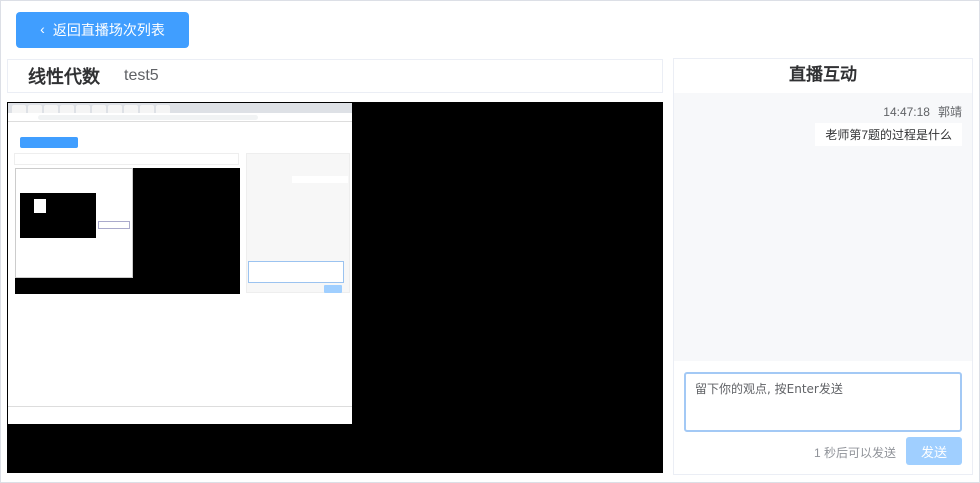 Image resolution: width=980 pixels, height=483 pixels. What do you see at coordinates (335, 76) in the screenshot?
I see `course-title-bar: 线性代数 test5` at bounding box center [335, 76].